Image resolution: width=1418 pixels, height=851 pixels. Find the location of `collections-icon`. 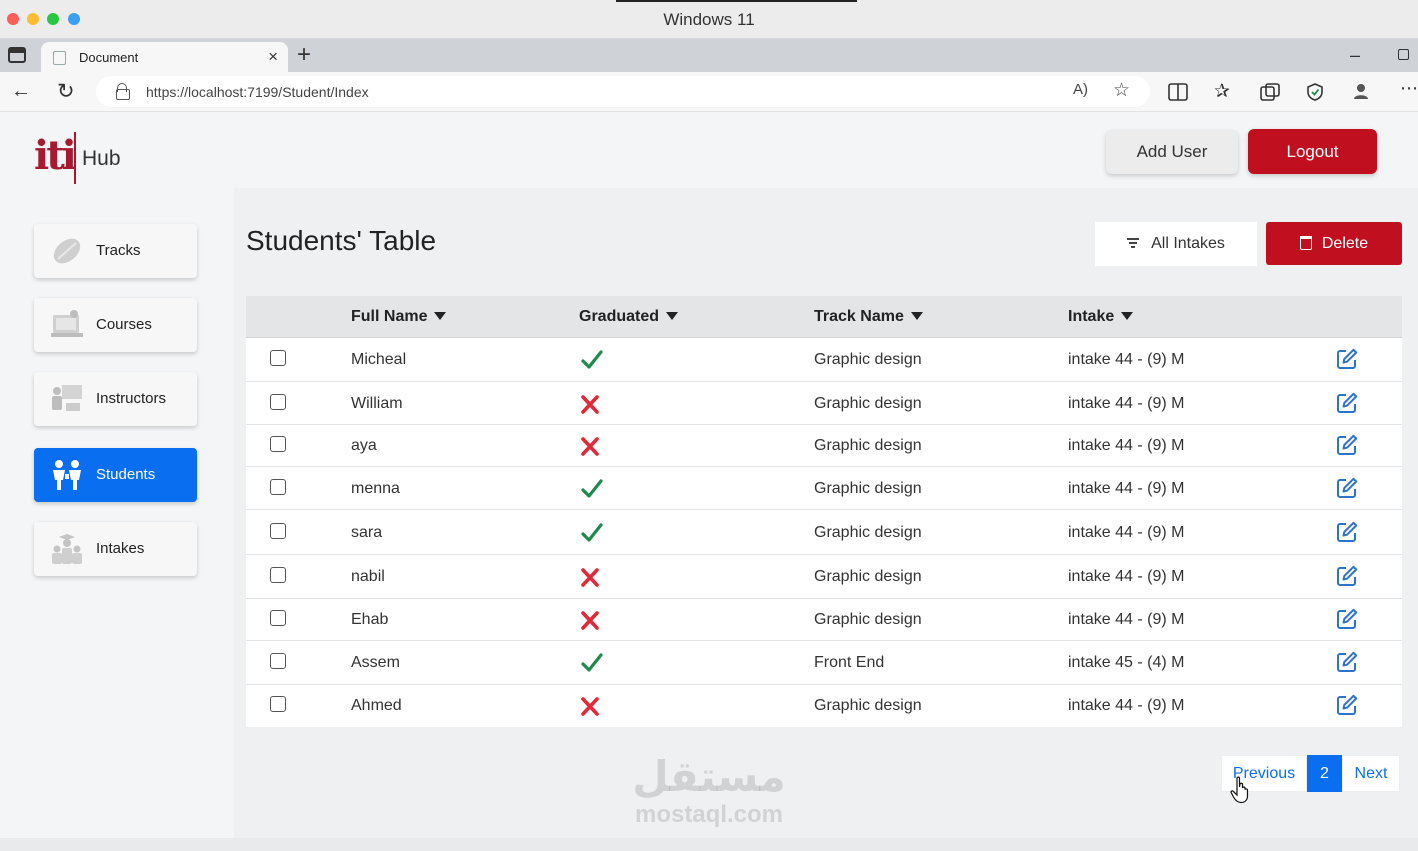

collections-icon is located at coordinates (1270, 92).